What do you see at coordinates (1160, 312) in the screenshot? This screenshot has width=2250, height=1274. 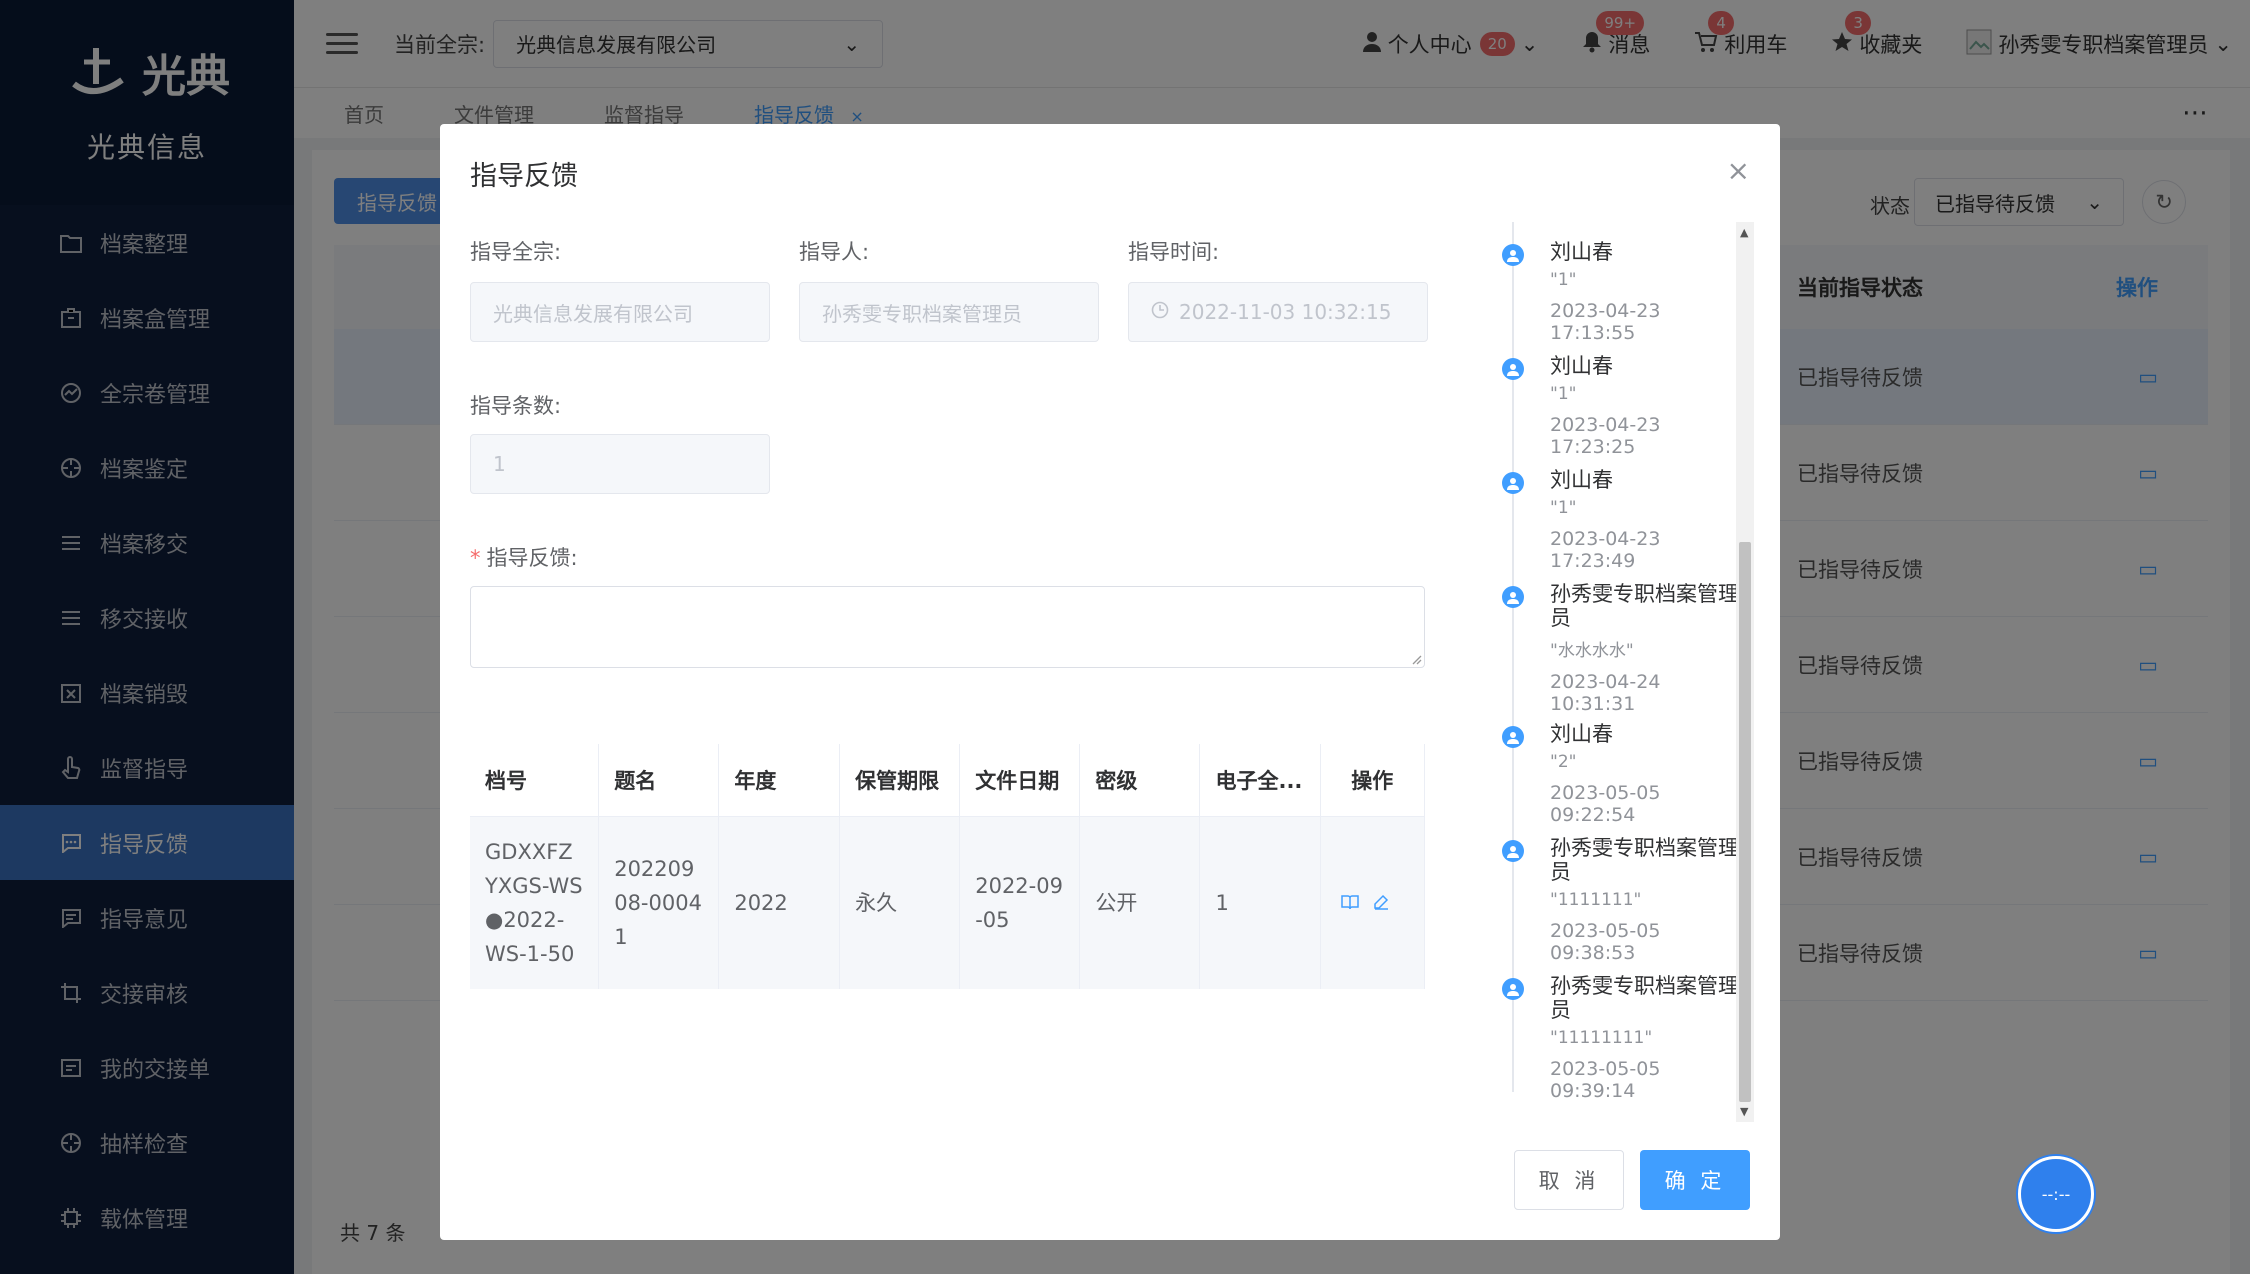 I see `clock-icon` at bounding box center [1160, 312].